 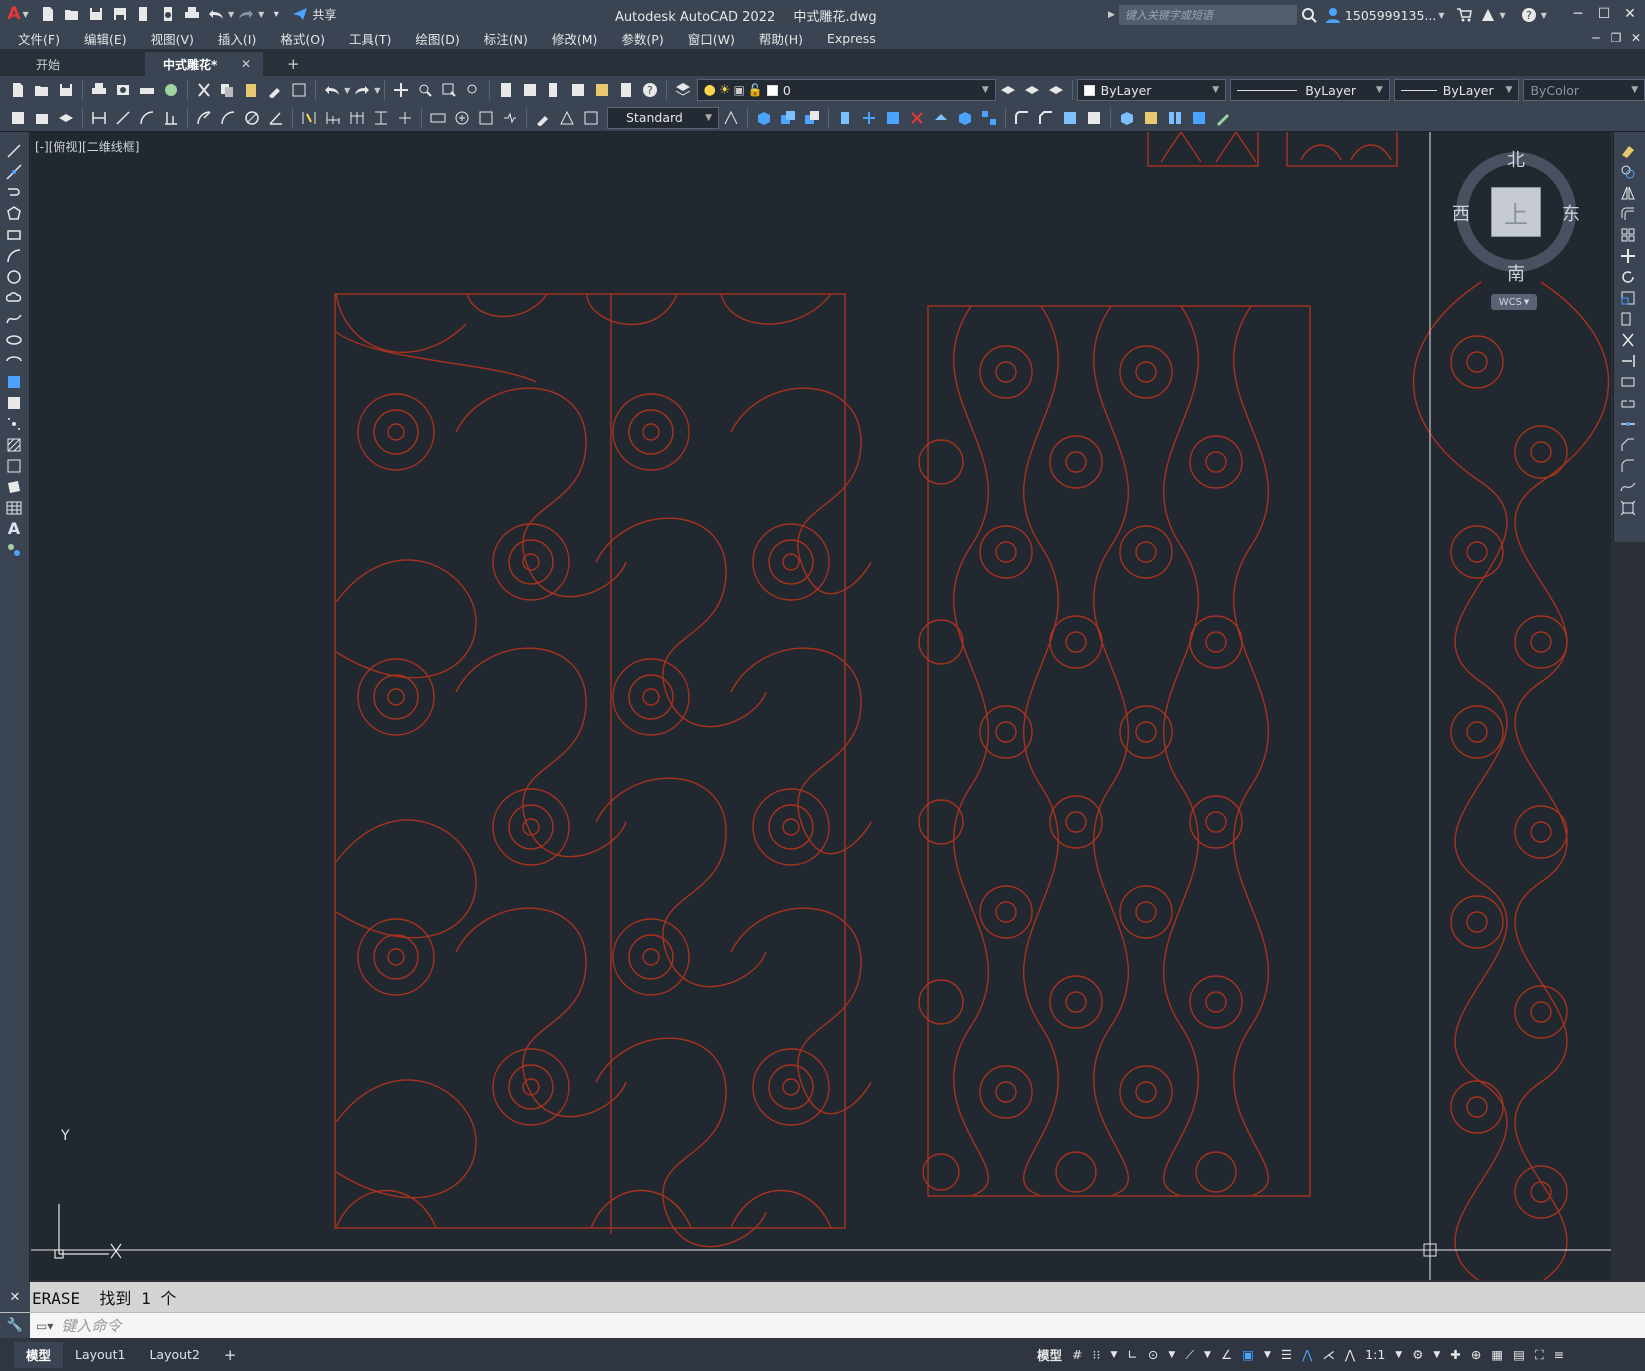 What do you see at coordinates (48, 14) in the screenshot?
I see `new-file-icon` at bounding box center [48, 14].